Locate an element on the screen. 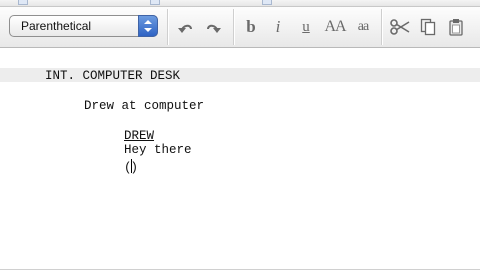  lowercase-button: aa is located at coordinates (363, 27).